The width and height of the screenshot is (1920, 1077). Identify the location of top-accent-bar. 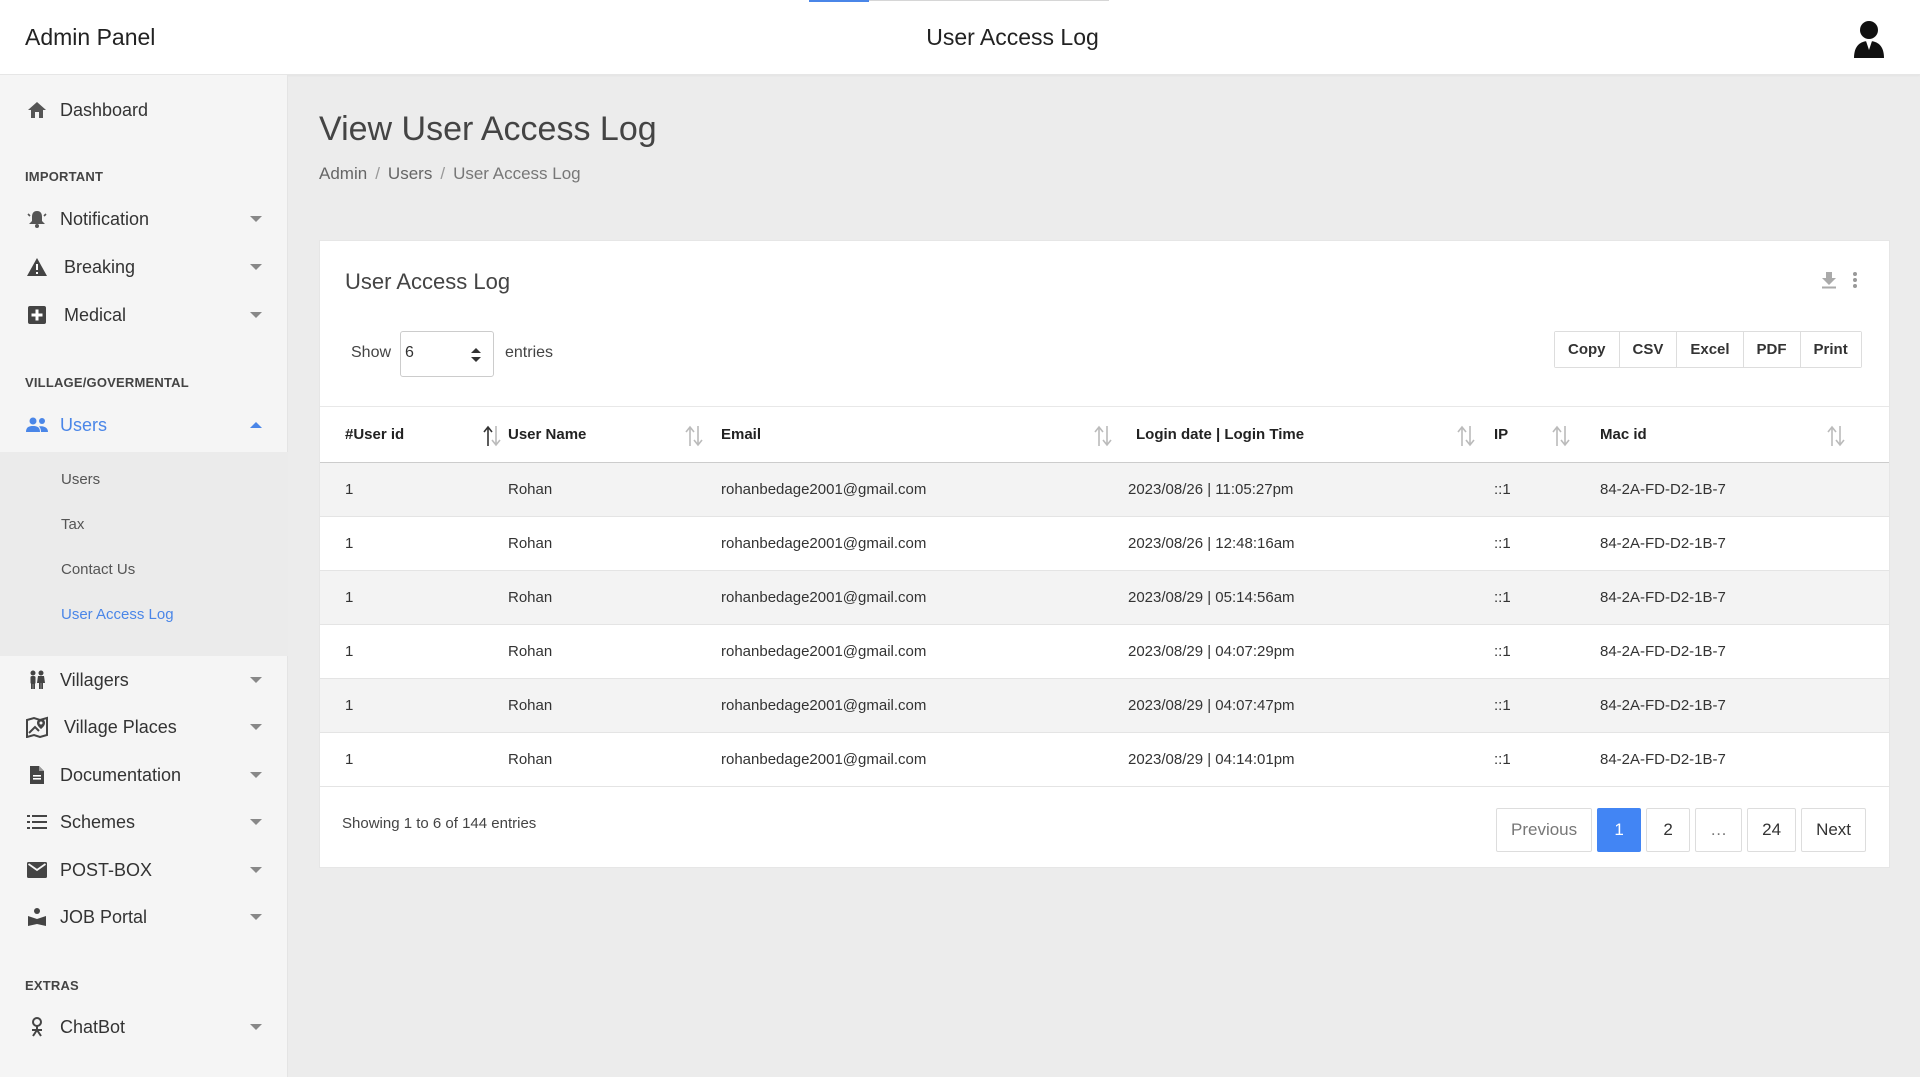
(839, 1).